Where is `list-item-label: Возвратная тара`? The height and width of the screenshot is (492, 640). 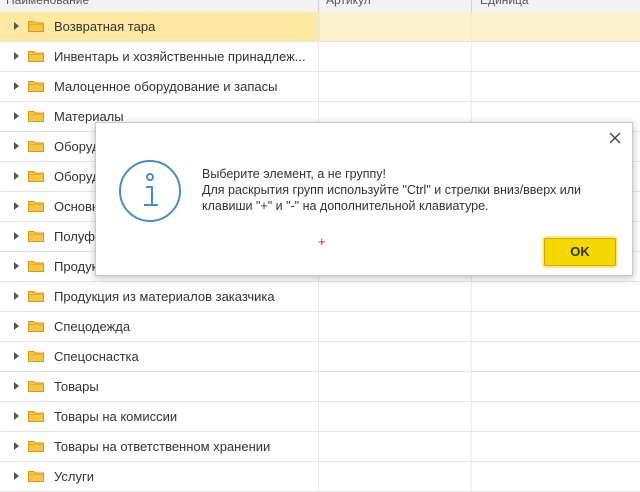 list-item-label: Возвратная тара is located at coordinates (105, 26).